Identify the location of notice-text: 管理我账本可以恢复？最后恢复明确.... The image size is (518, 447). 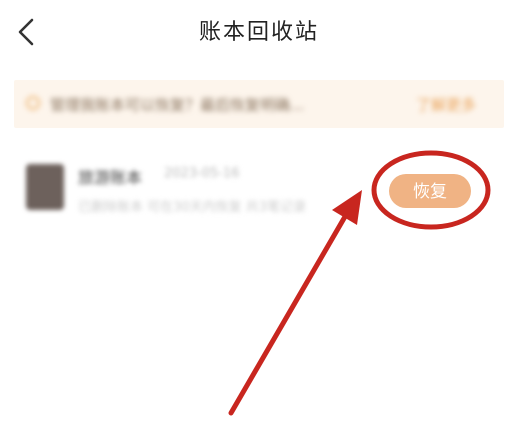
(177, 105).